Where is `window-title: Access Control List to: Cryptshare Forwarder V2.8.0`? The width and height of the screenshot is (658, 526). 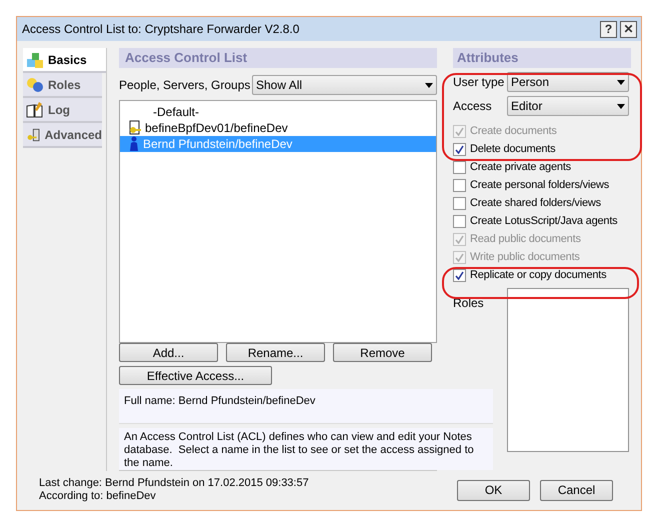 window-title: Access Control List to: Cryptshare Forwarder V2.8.0 is located at coordinates (161, 29).